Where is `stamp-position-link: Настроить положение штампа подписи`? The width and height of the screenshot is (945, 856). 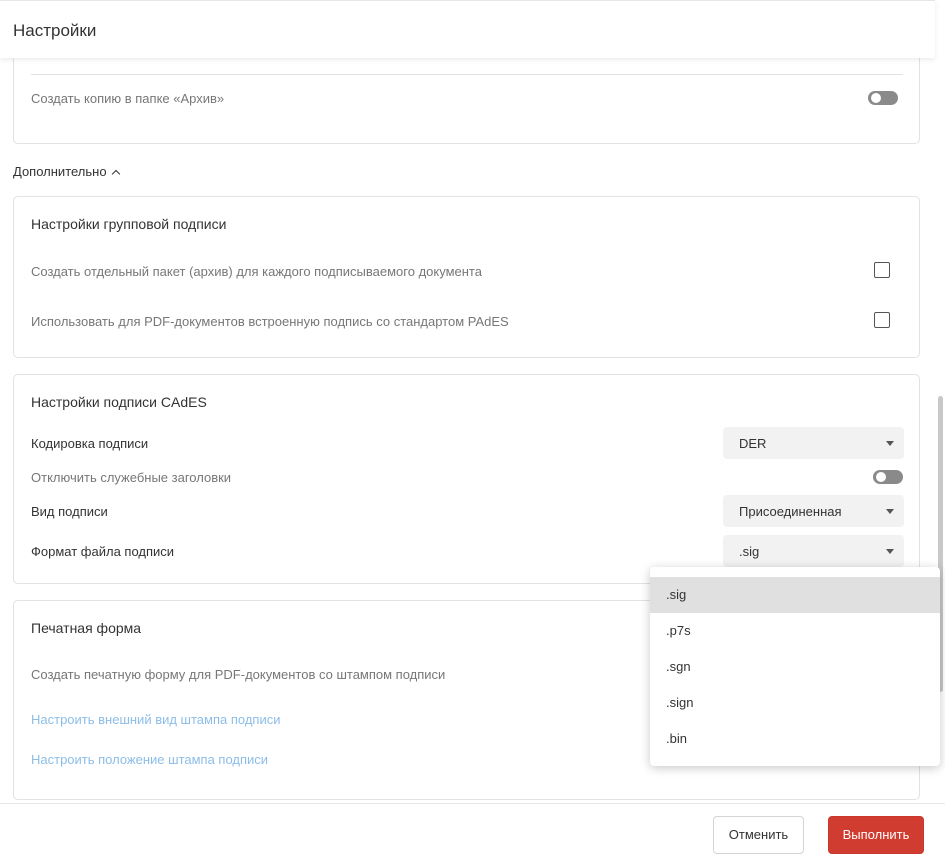
stamp-position-link: Настроить положение штампа подписи is located at coordinates (149, 759).